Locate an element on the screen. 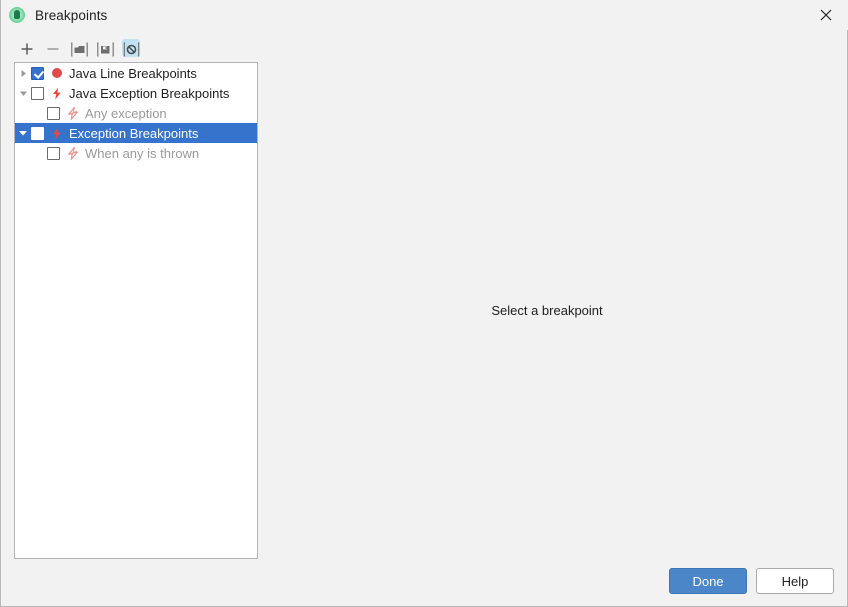  minus-icon is located at coordinates (53, 49).